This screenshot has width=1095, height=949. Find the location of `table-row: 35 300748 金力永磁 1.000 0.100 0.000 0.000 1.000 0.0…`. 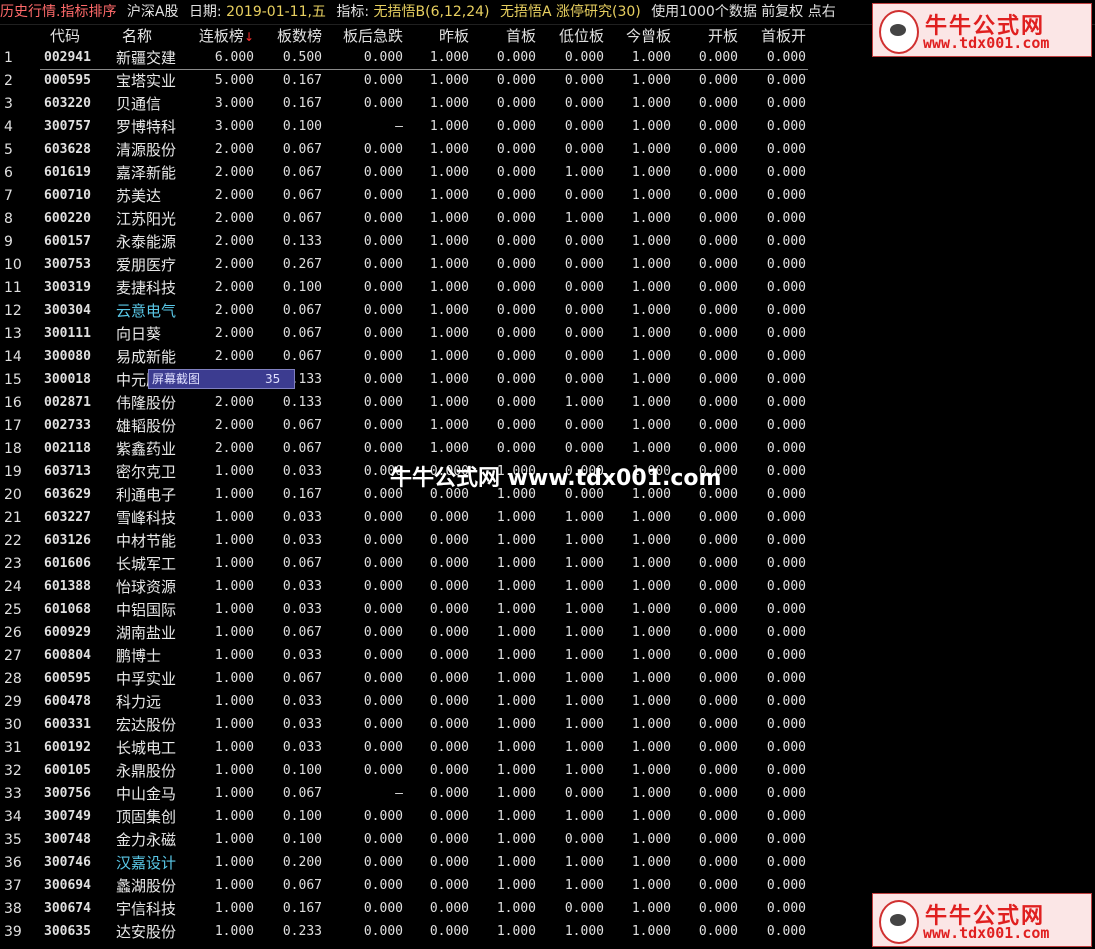

table-row: 35 300748 金力永磁 1.000 0.100 0.000 0.000 1.000 0.0… is located at coordinates (405, 840).